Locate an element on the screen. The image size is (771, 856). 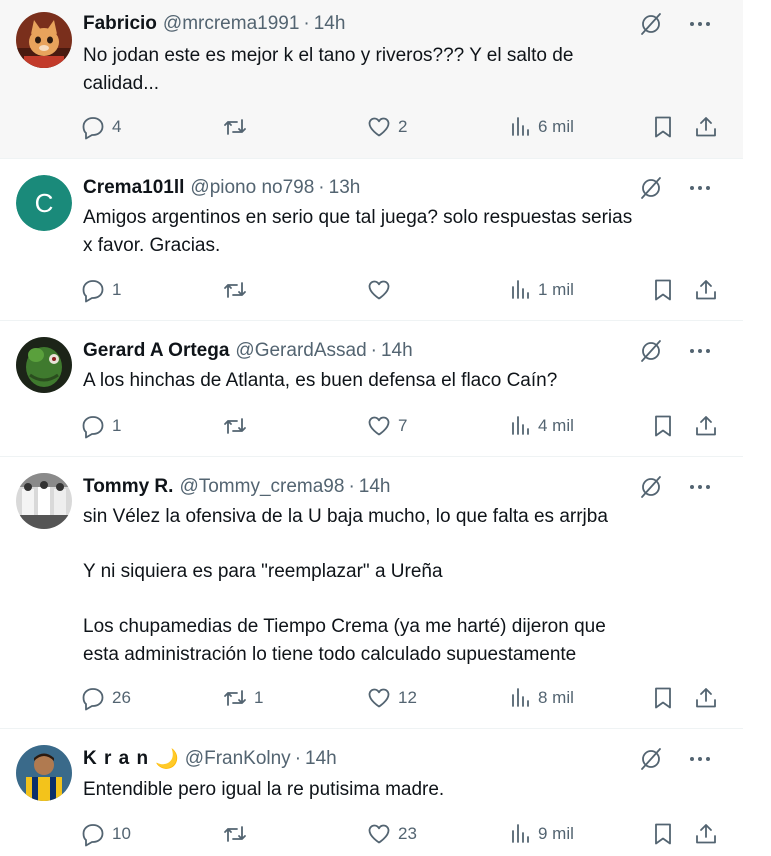
retweet-button: 1 is located at coordinates (242, 698).